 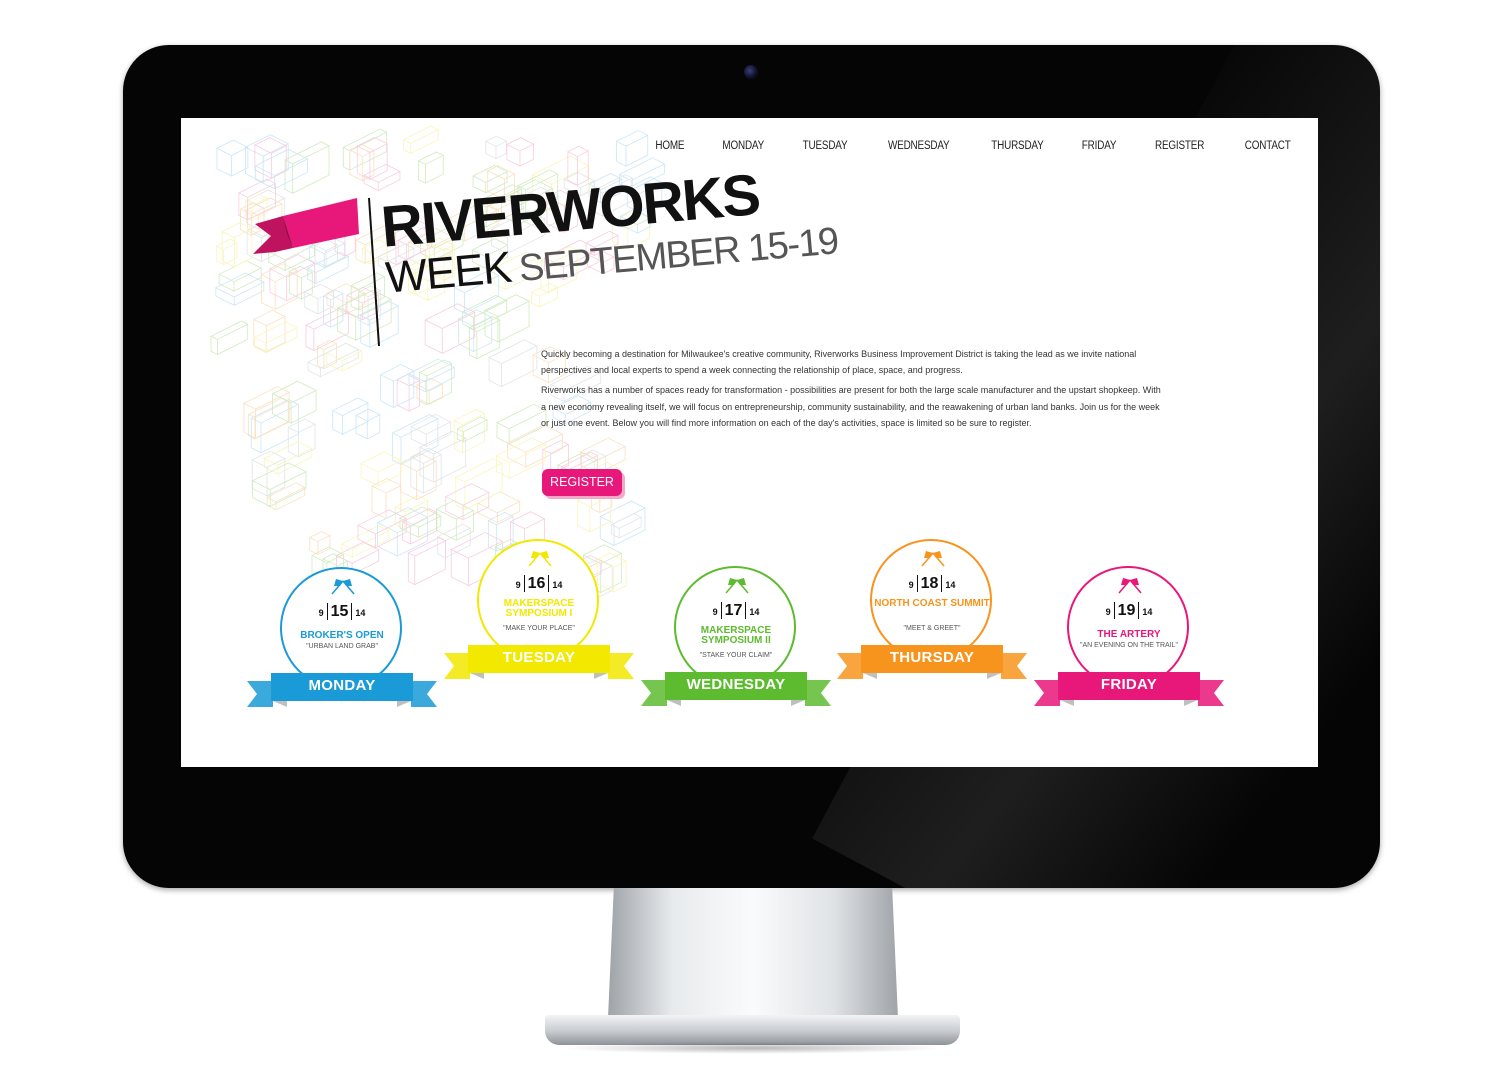 I want to click on nav-contact: CONTACT, so click(x=1267, y=146).